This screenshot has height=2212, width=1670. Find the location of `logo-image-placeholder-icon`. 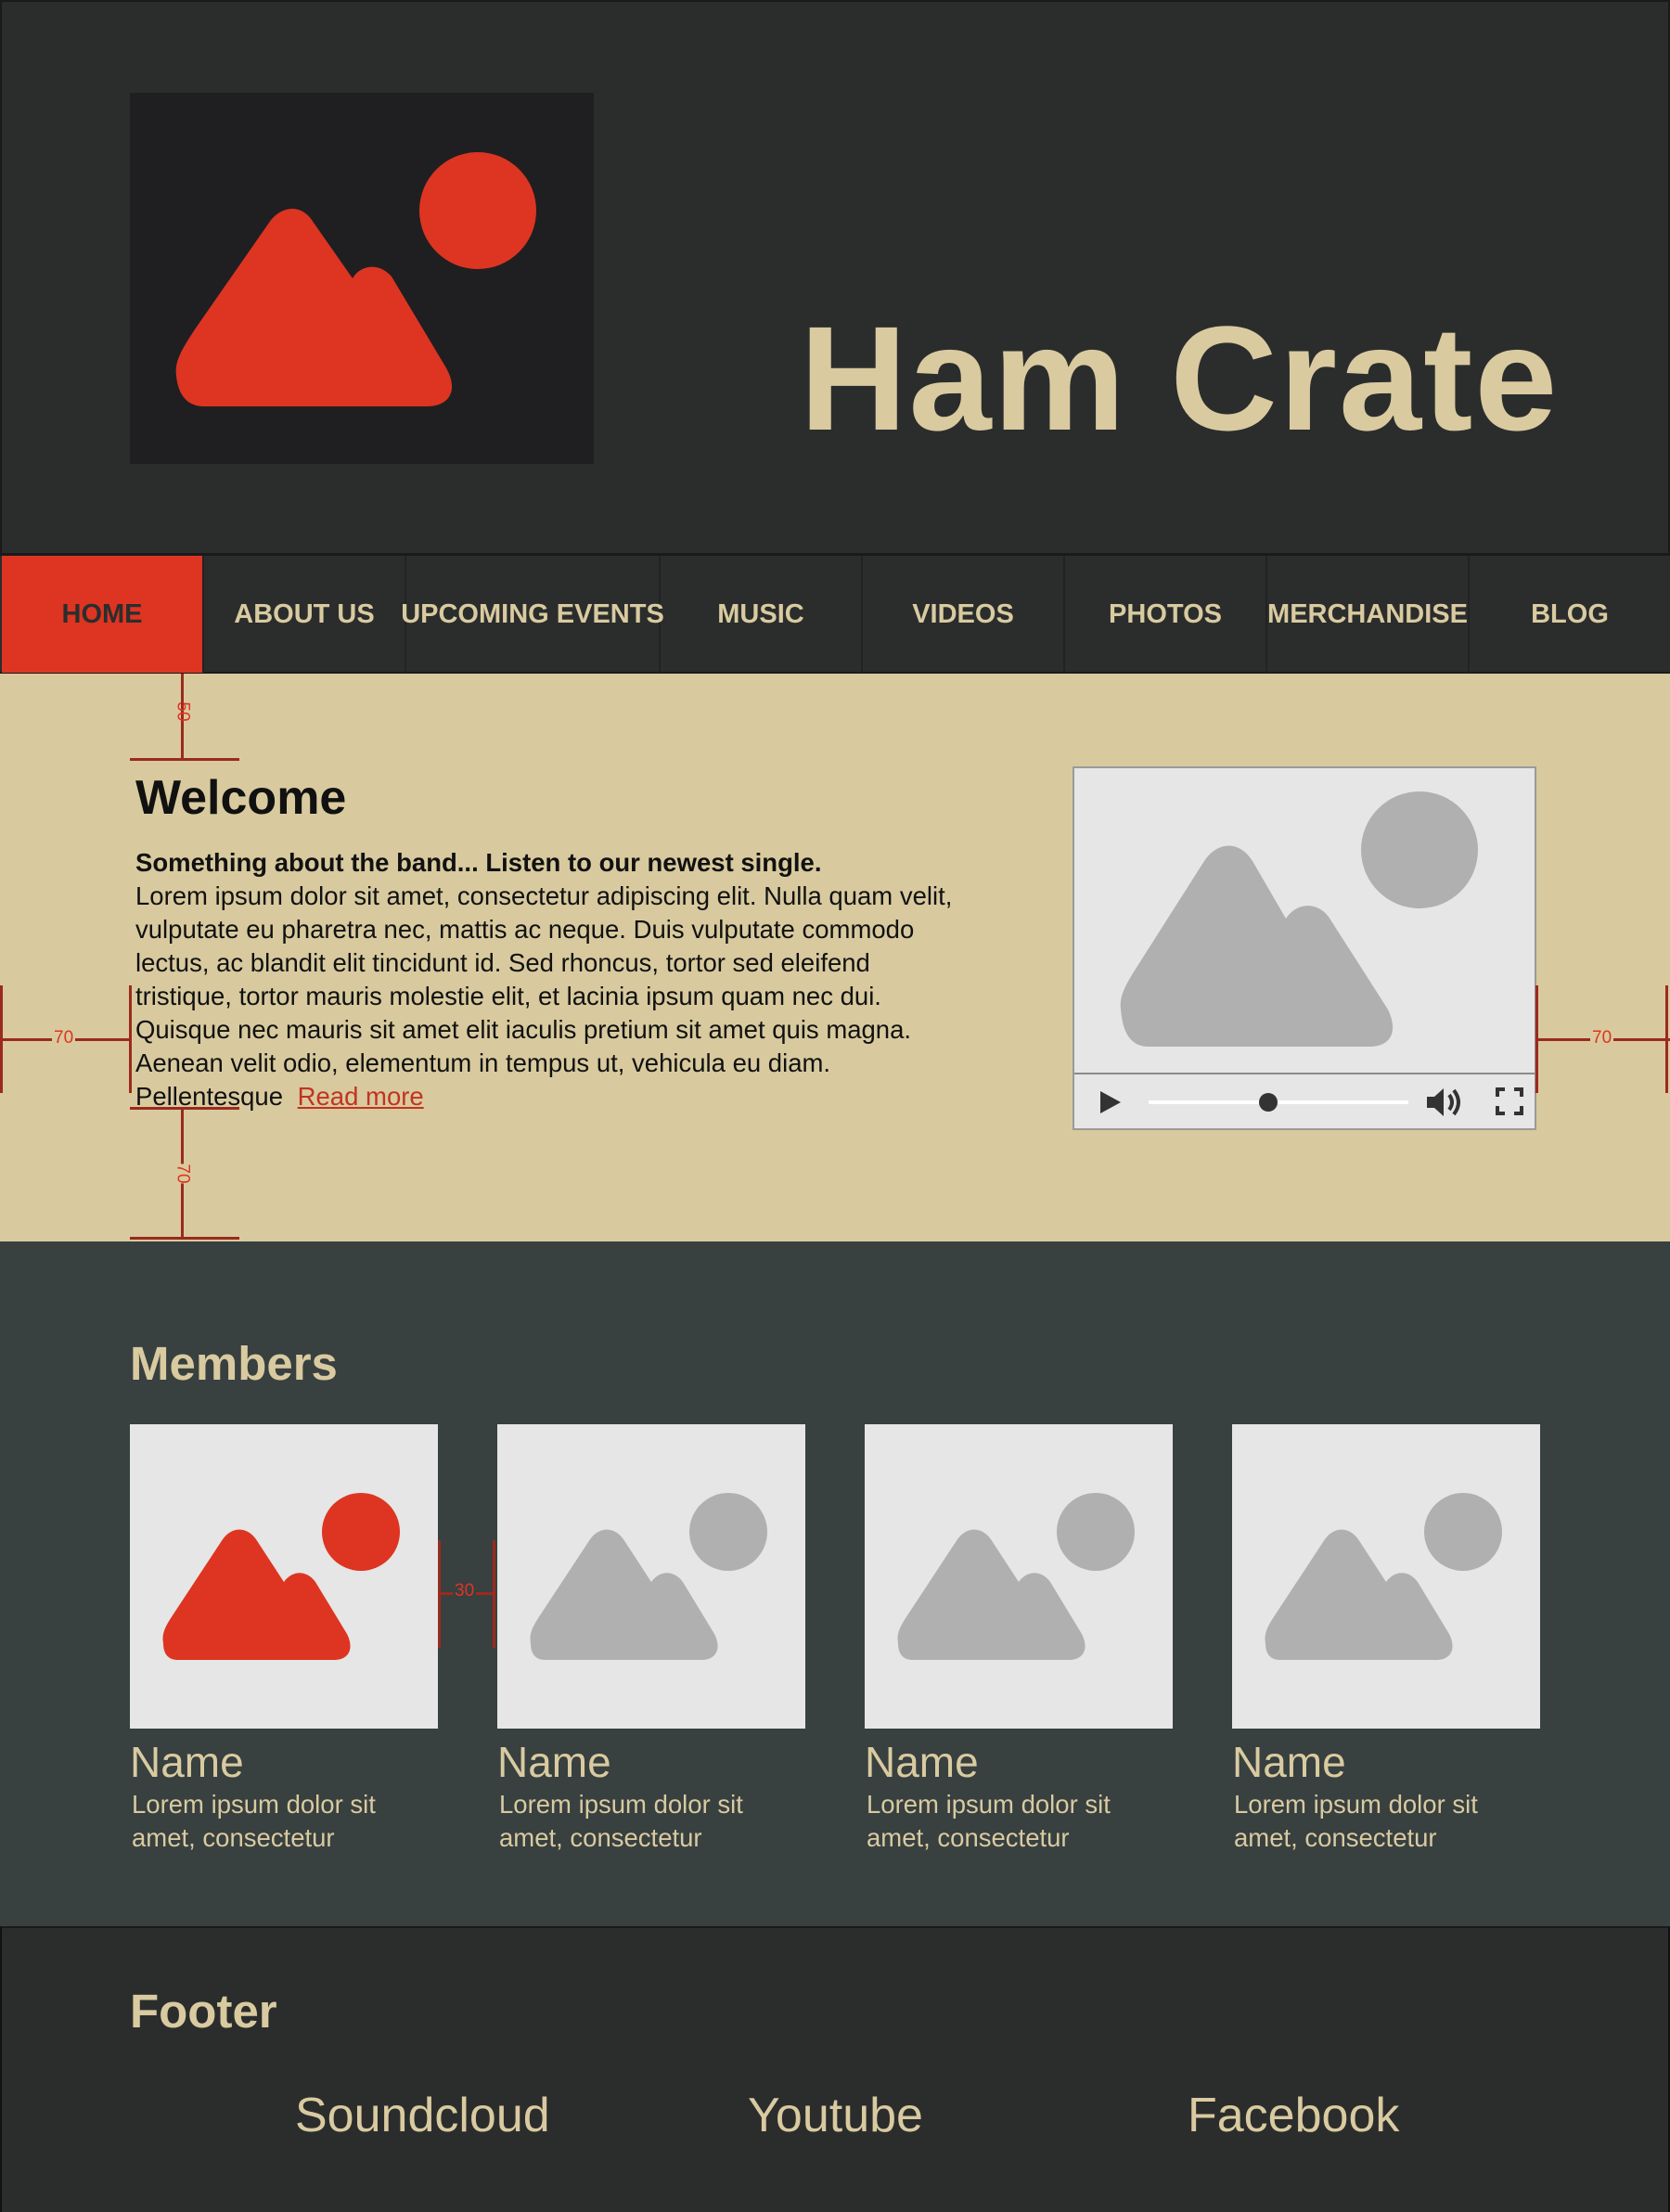

logo-image-placeholder-icon is located at coordinates (362, 278).